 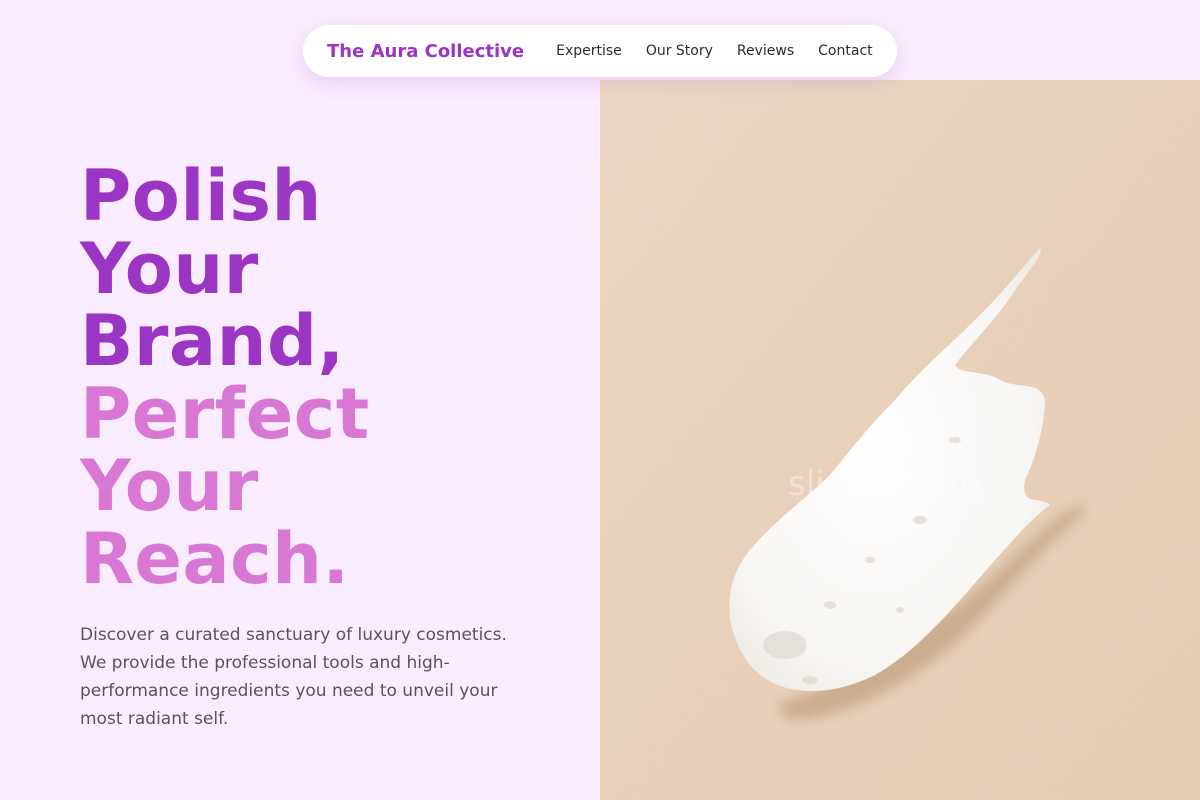 I want to click on headline-line: Your, so click(x=169, y=268).